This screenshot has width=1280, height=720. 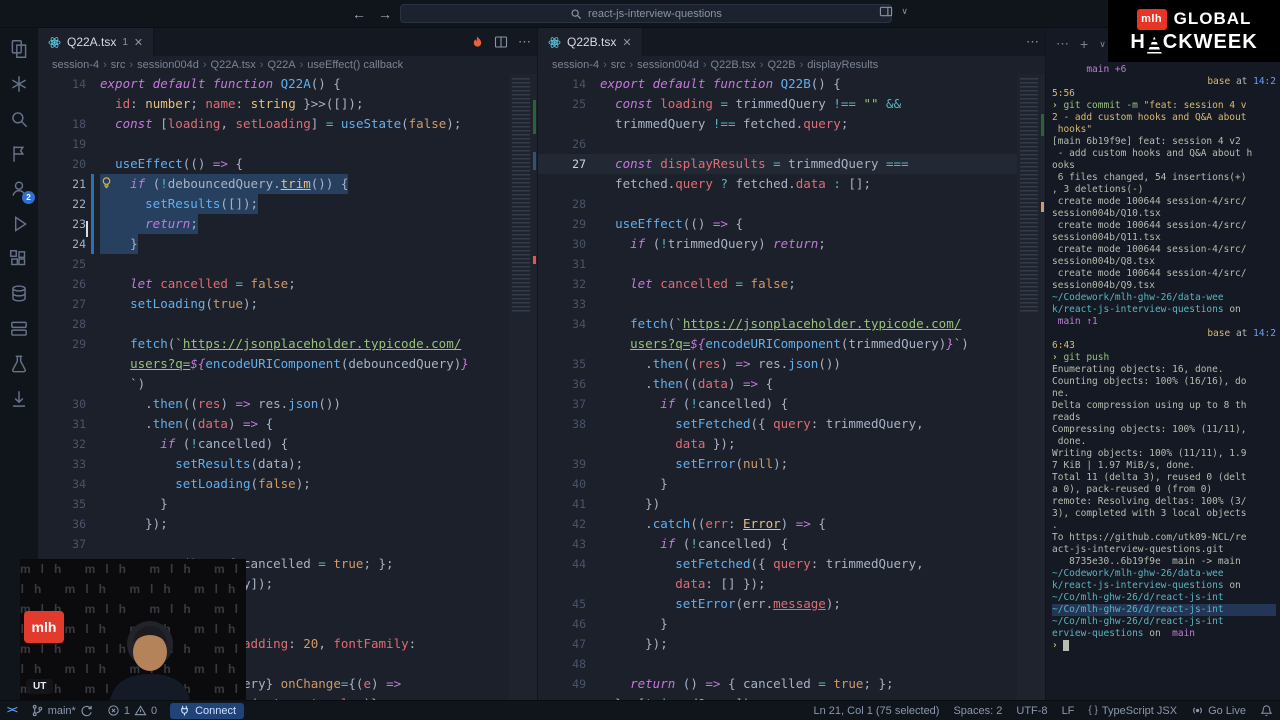 I want to click on code-line: 32 let cancelled = false;, so click(x=777, y=284).